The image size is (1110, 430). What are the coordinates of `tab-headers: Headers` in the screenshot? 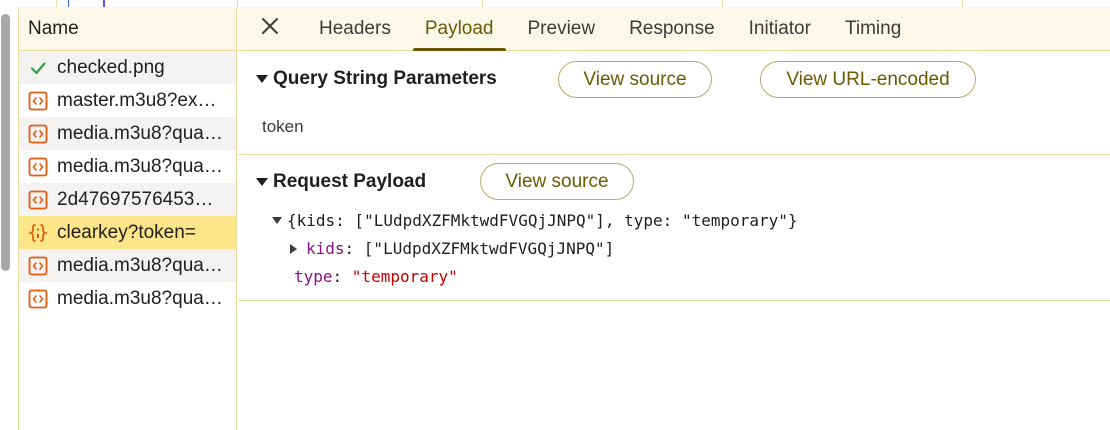 It's located at (355, 28).